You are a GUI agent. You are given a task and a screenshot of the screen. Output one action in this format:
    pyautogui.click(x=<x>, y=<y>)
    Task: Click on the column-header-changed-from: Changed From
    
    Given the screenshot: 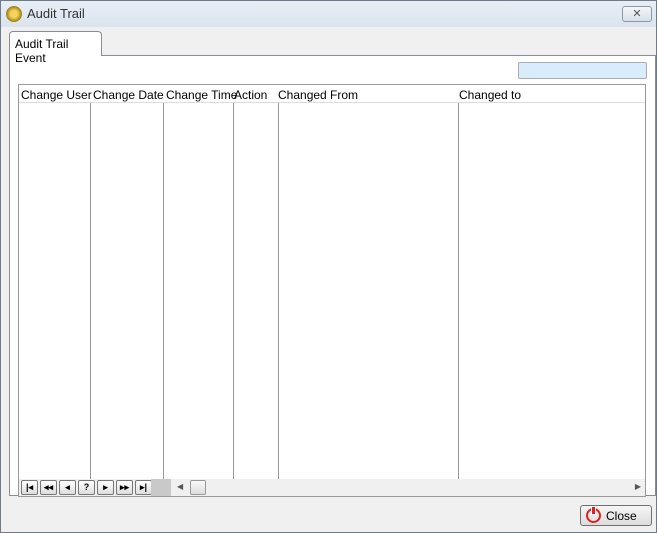 What is the action you would take?
    pyautogui.click(x=318, y=95)
    